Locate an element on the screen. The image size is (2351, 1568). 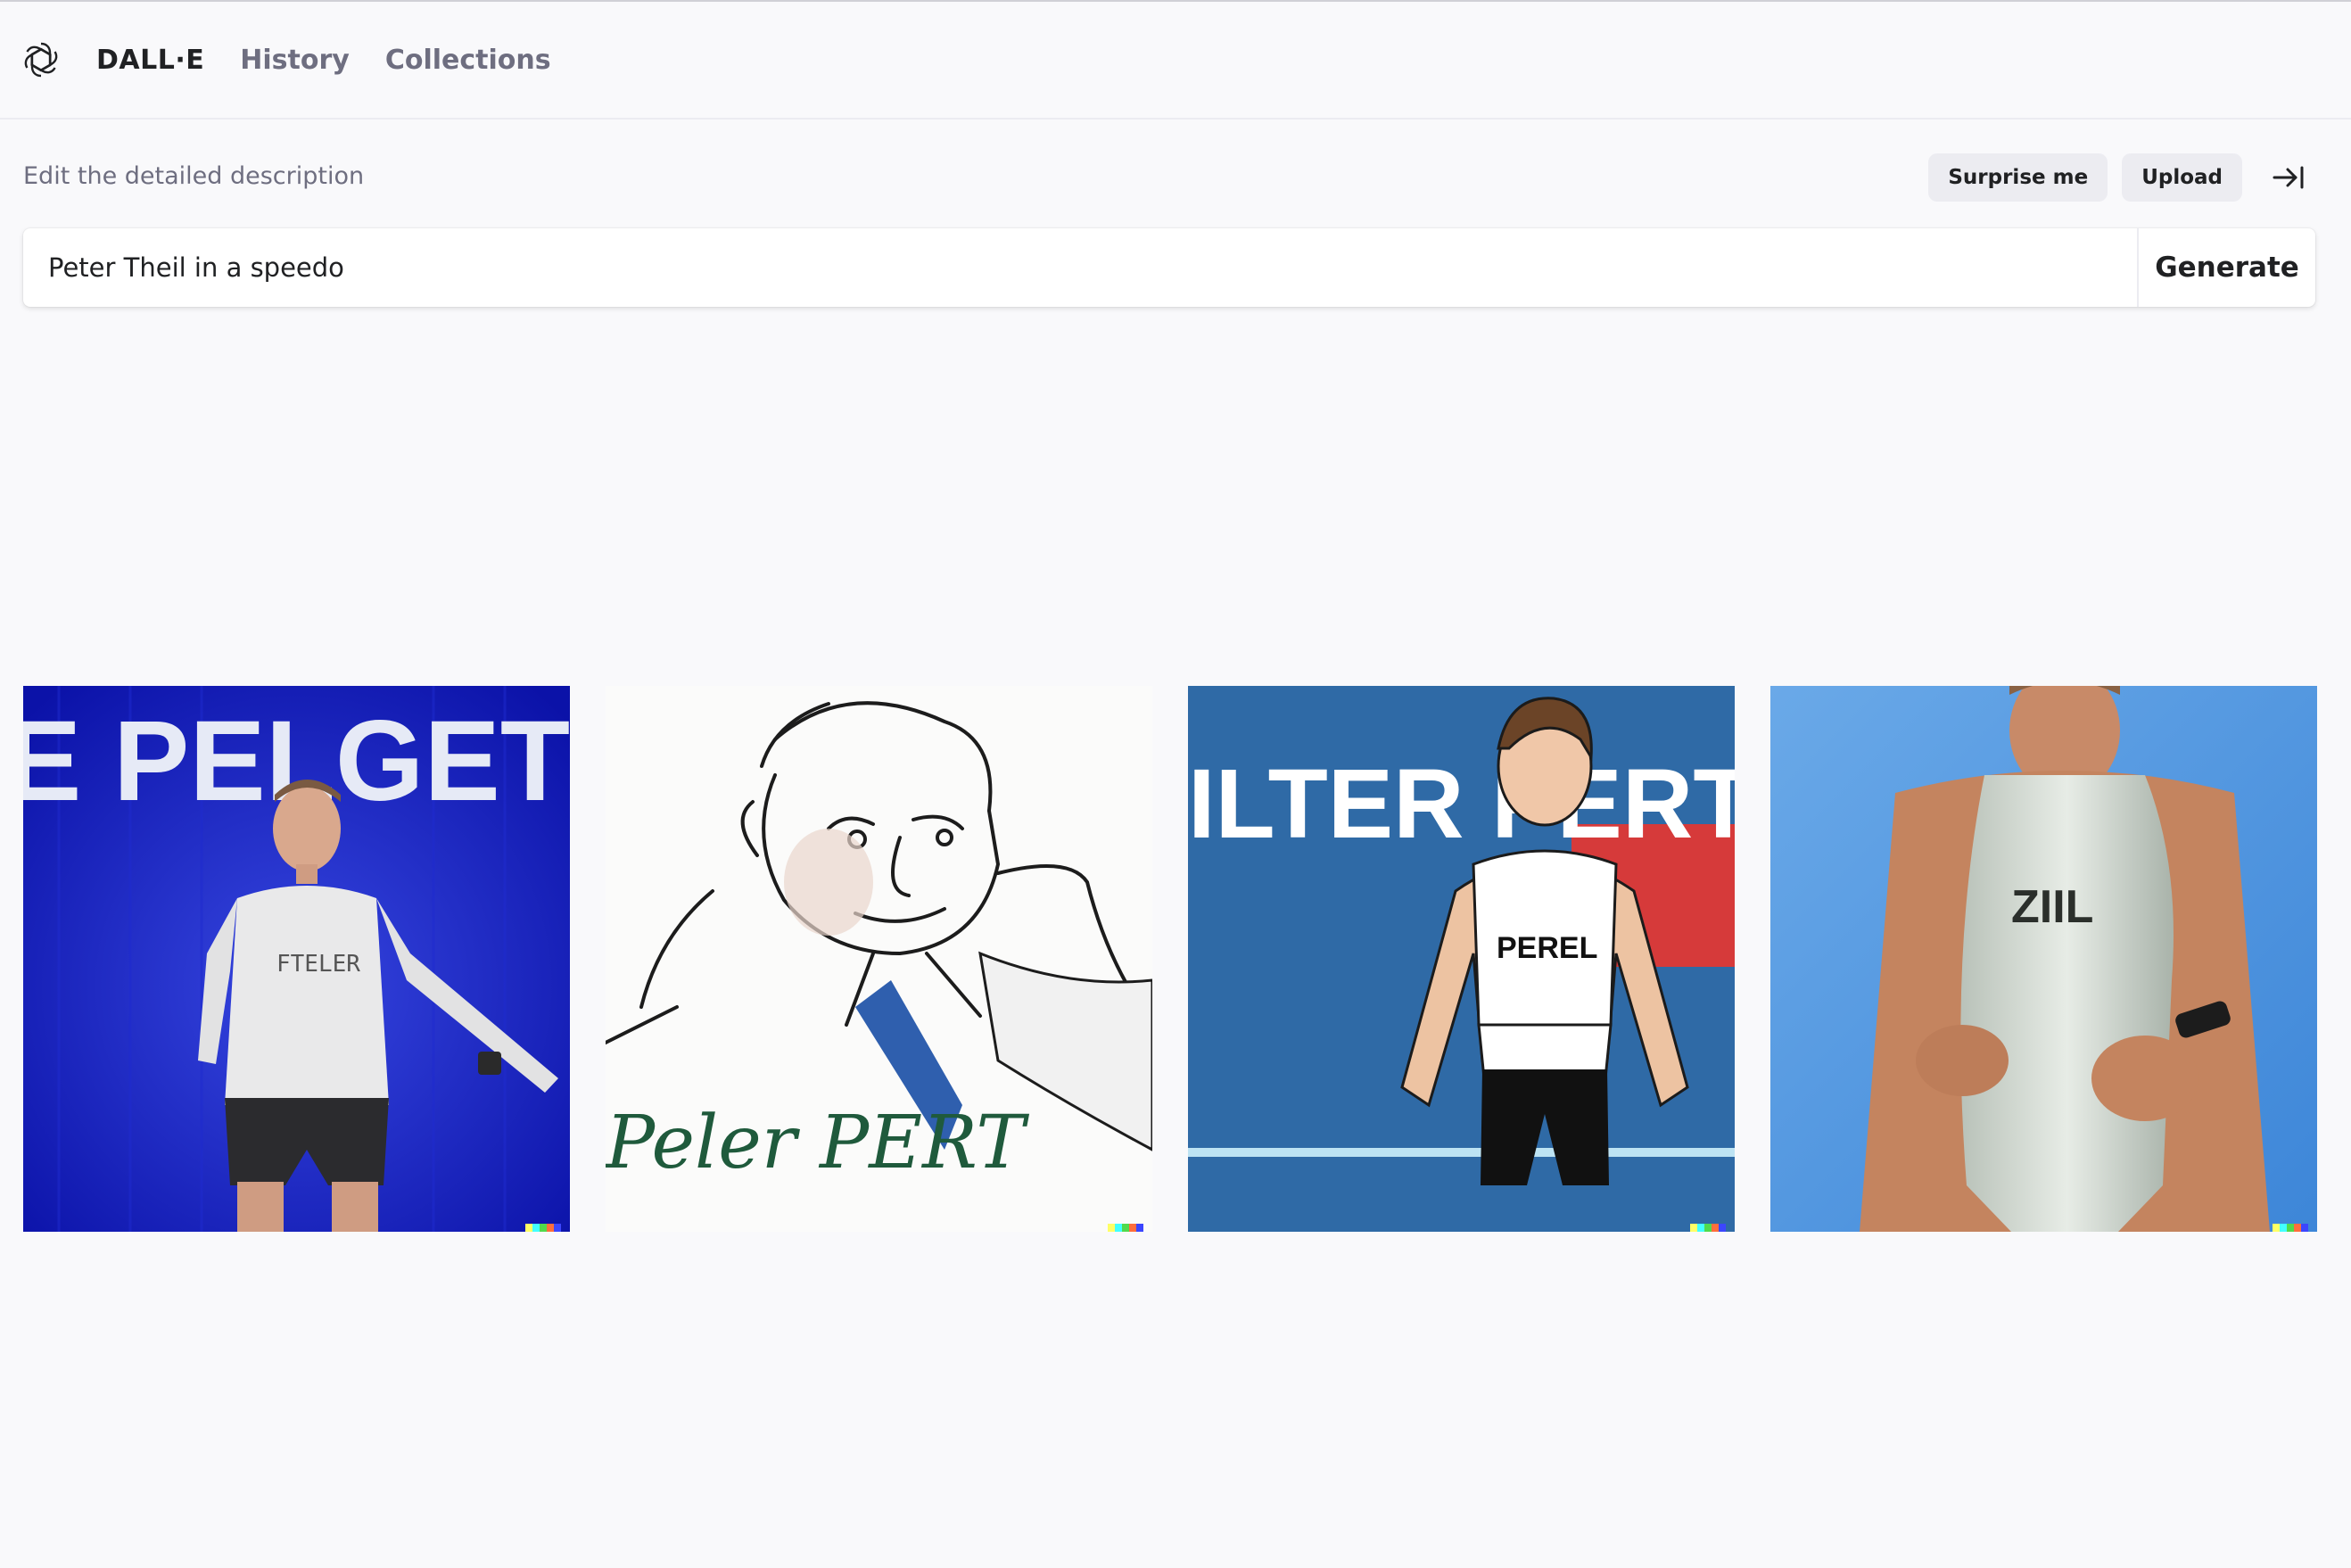
openai-logo-icon is located at coordinates (41, 59).